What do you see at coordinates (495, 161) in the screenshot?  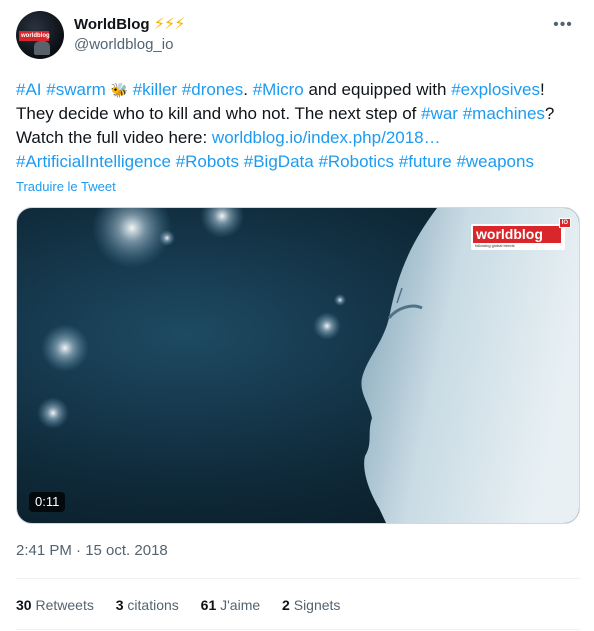 I see `hashtag-weapons: #weapons` at bounding box center [495, 161].